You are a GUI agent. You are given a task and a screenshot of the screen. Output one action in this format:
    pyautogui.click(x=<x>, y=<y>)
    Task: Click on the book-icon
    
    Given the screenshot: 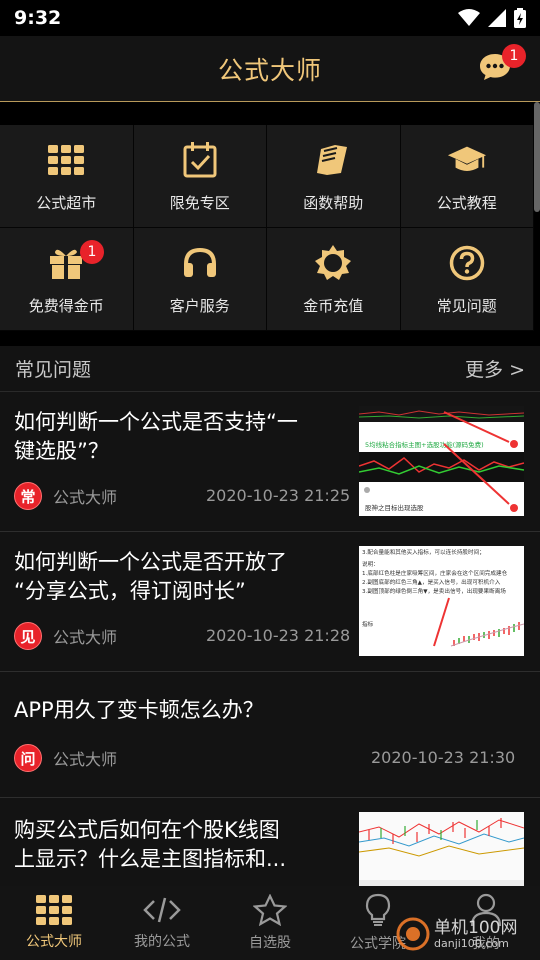 What is the action you would take?
    pyautogui.click(x=333, y=160)
    